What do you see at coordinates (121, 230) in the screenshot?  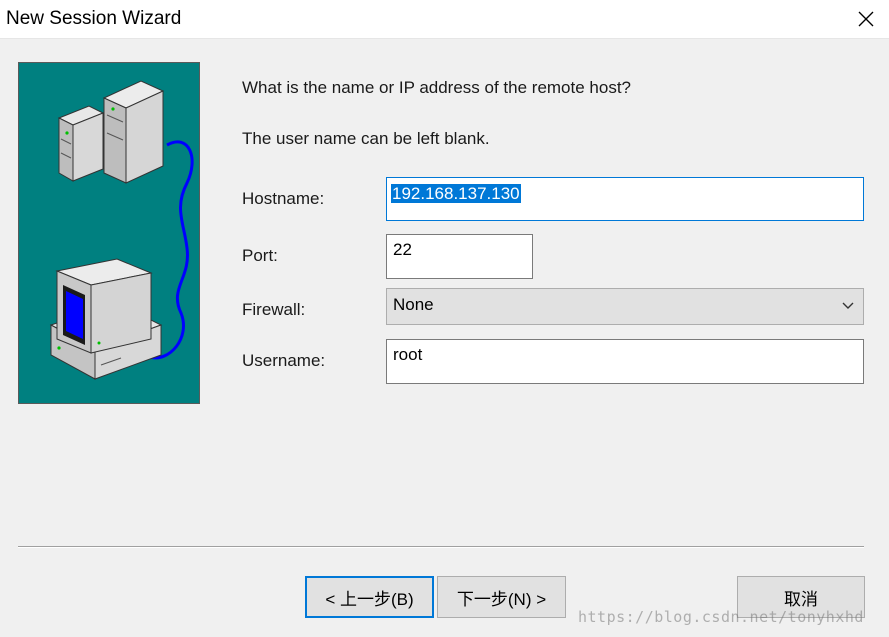 I see `network-illustration` at bounding box center [121, 230].